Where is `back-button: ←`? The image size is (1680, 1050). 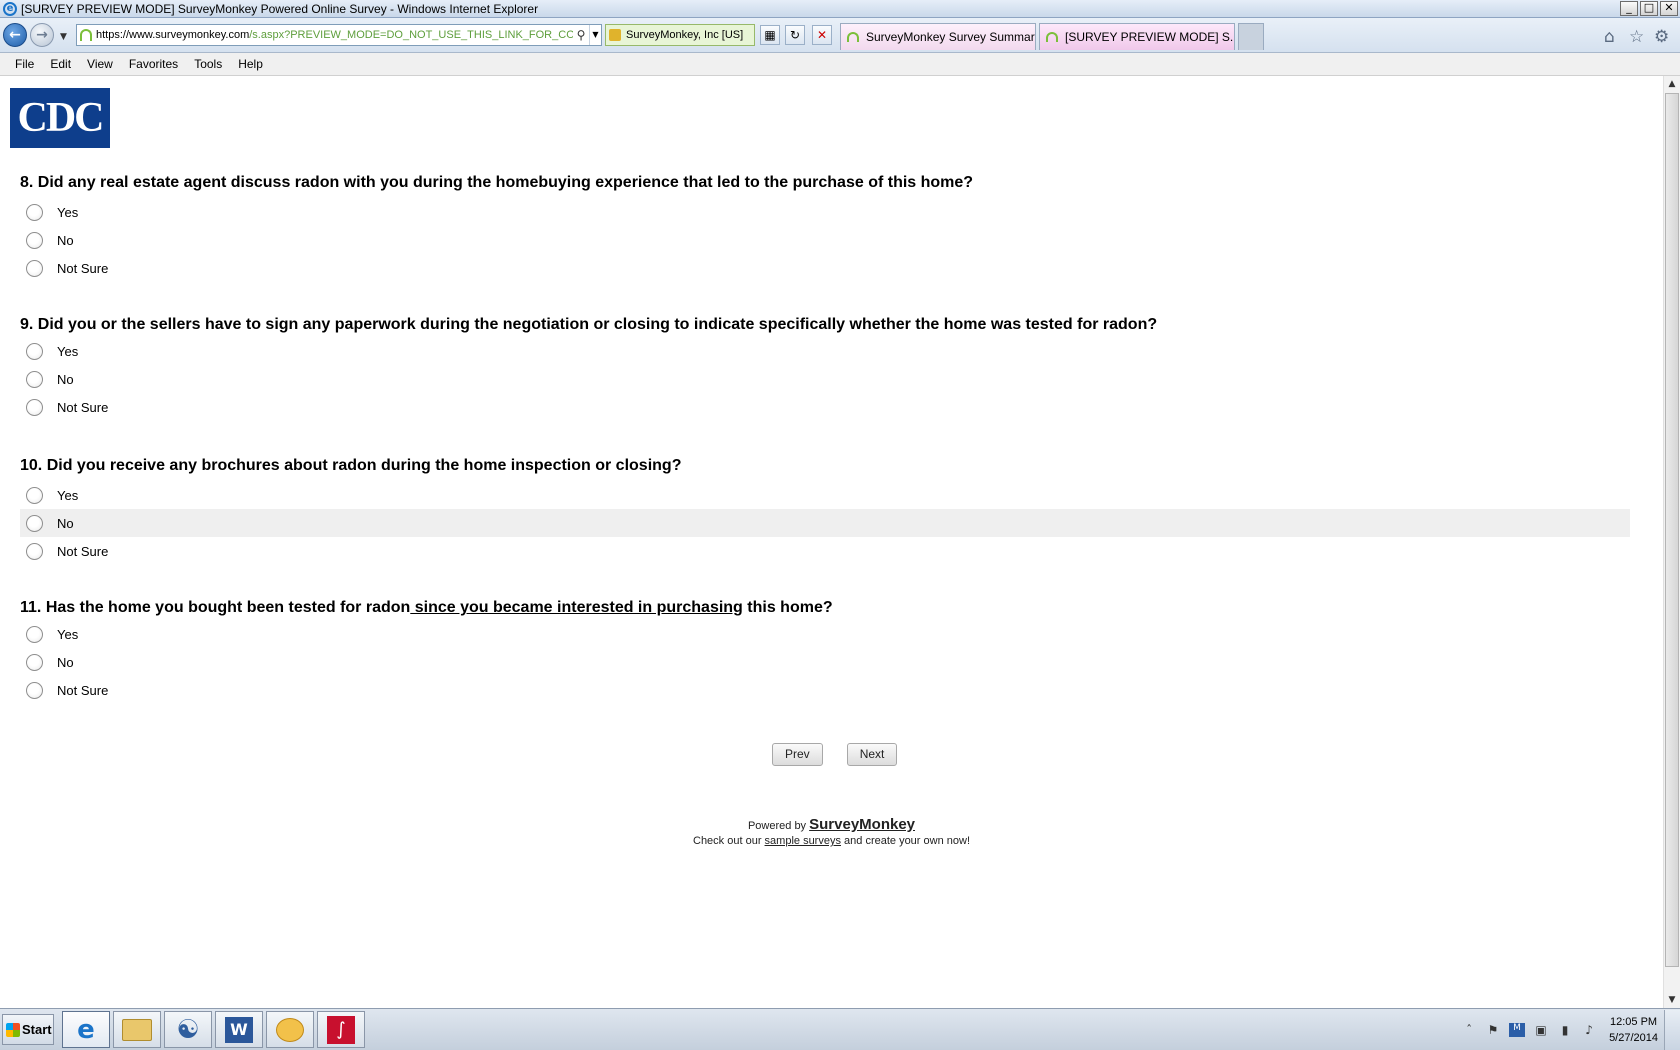 back-button: ← is located at coordinates (15, 35).